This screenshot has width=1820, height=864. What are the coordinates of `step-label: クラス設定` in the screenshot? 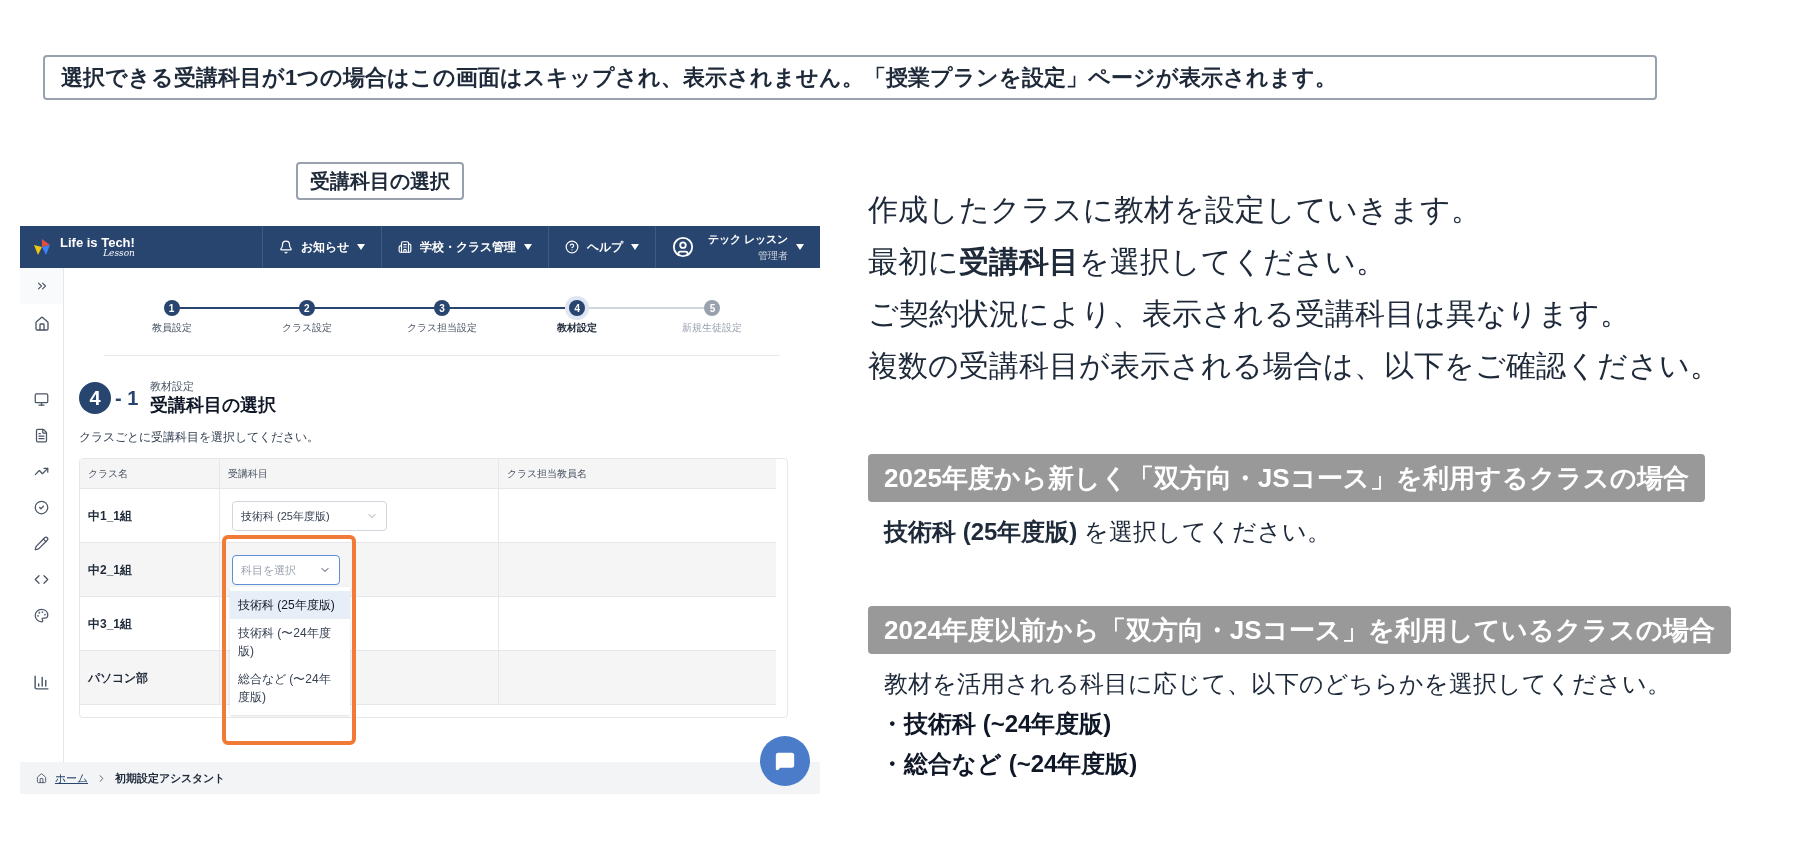 It's located at (306, 328).